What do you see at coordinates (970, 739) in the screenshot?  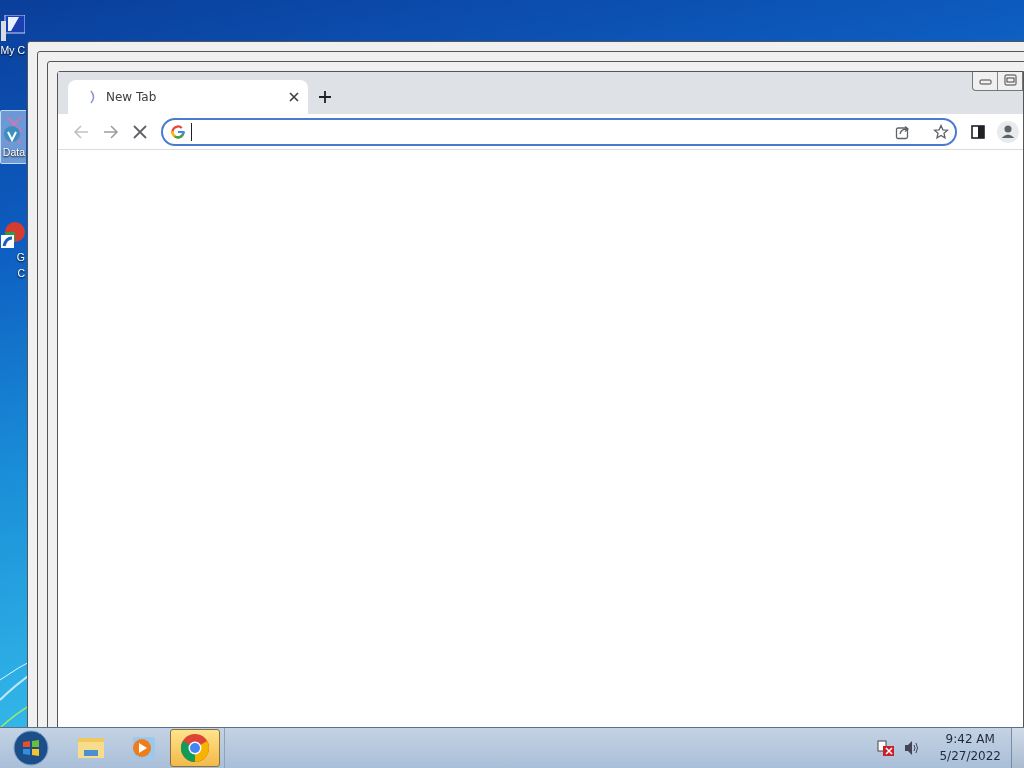 I see `clock-time: 9:42 AM` at bounding box center [970, 739].